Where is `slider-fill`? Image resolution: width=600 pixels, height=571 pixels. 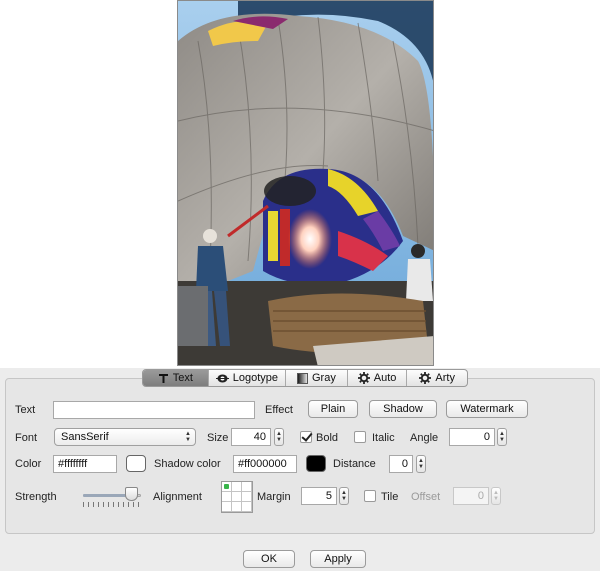
slider-fill is located at coordinates (105, 495).